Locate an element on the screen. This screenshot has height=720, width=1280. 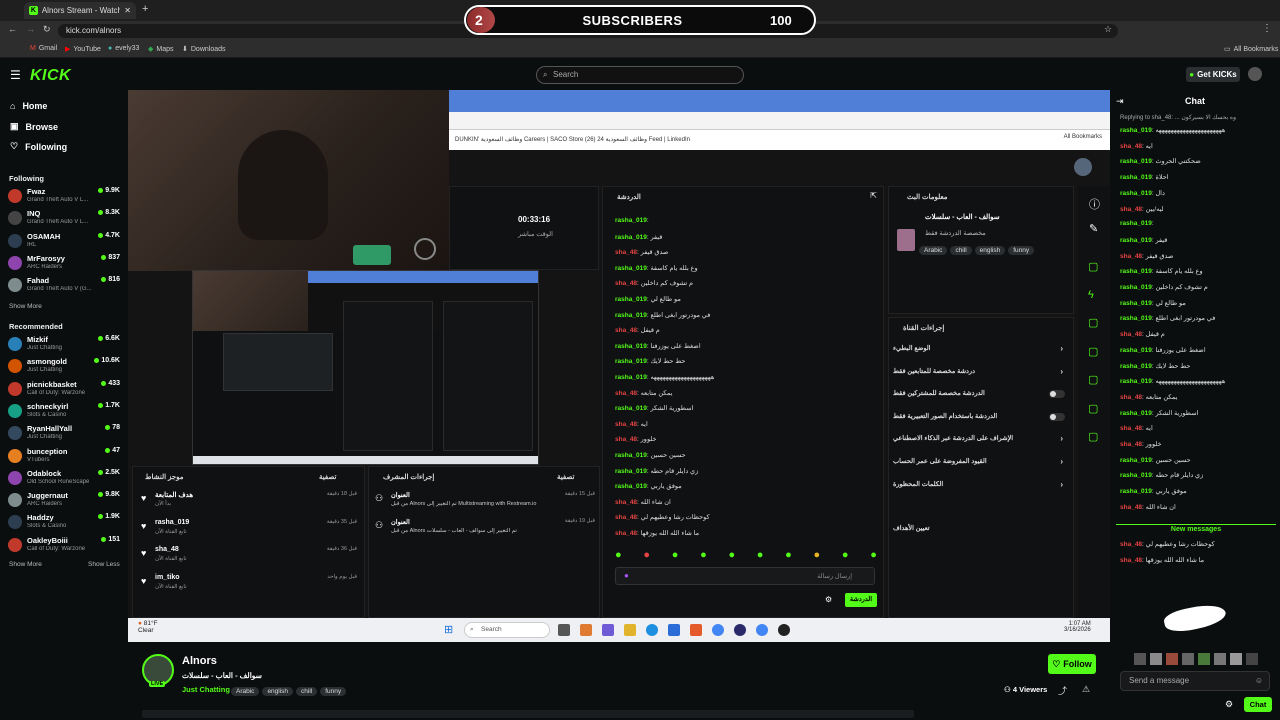
sidebar-channel: asmongold Just Chatting 10.6K is located at coordinates (65, 368).